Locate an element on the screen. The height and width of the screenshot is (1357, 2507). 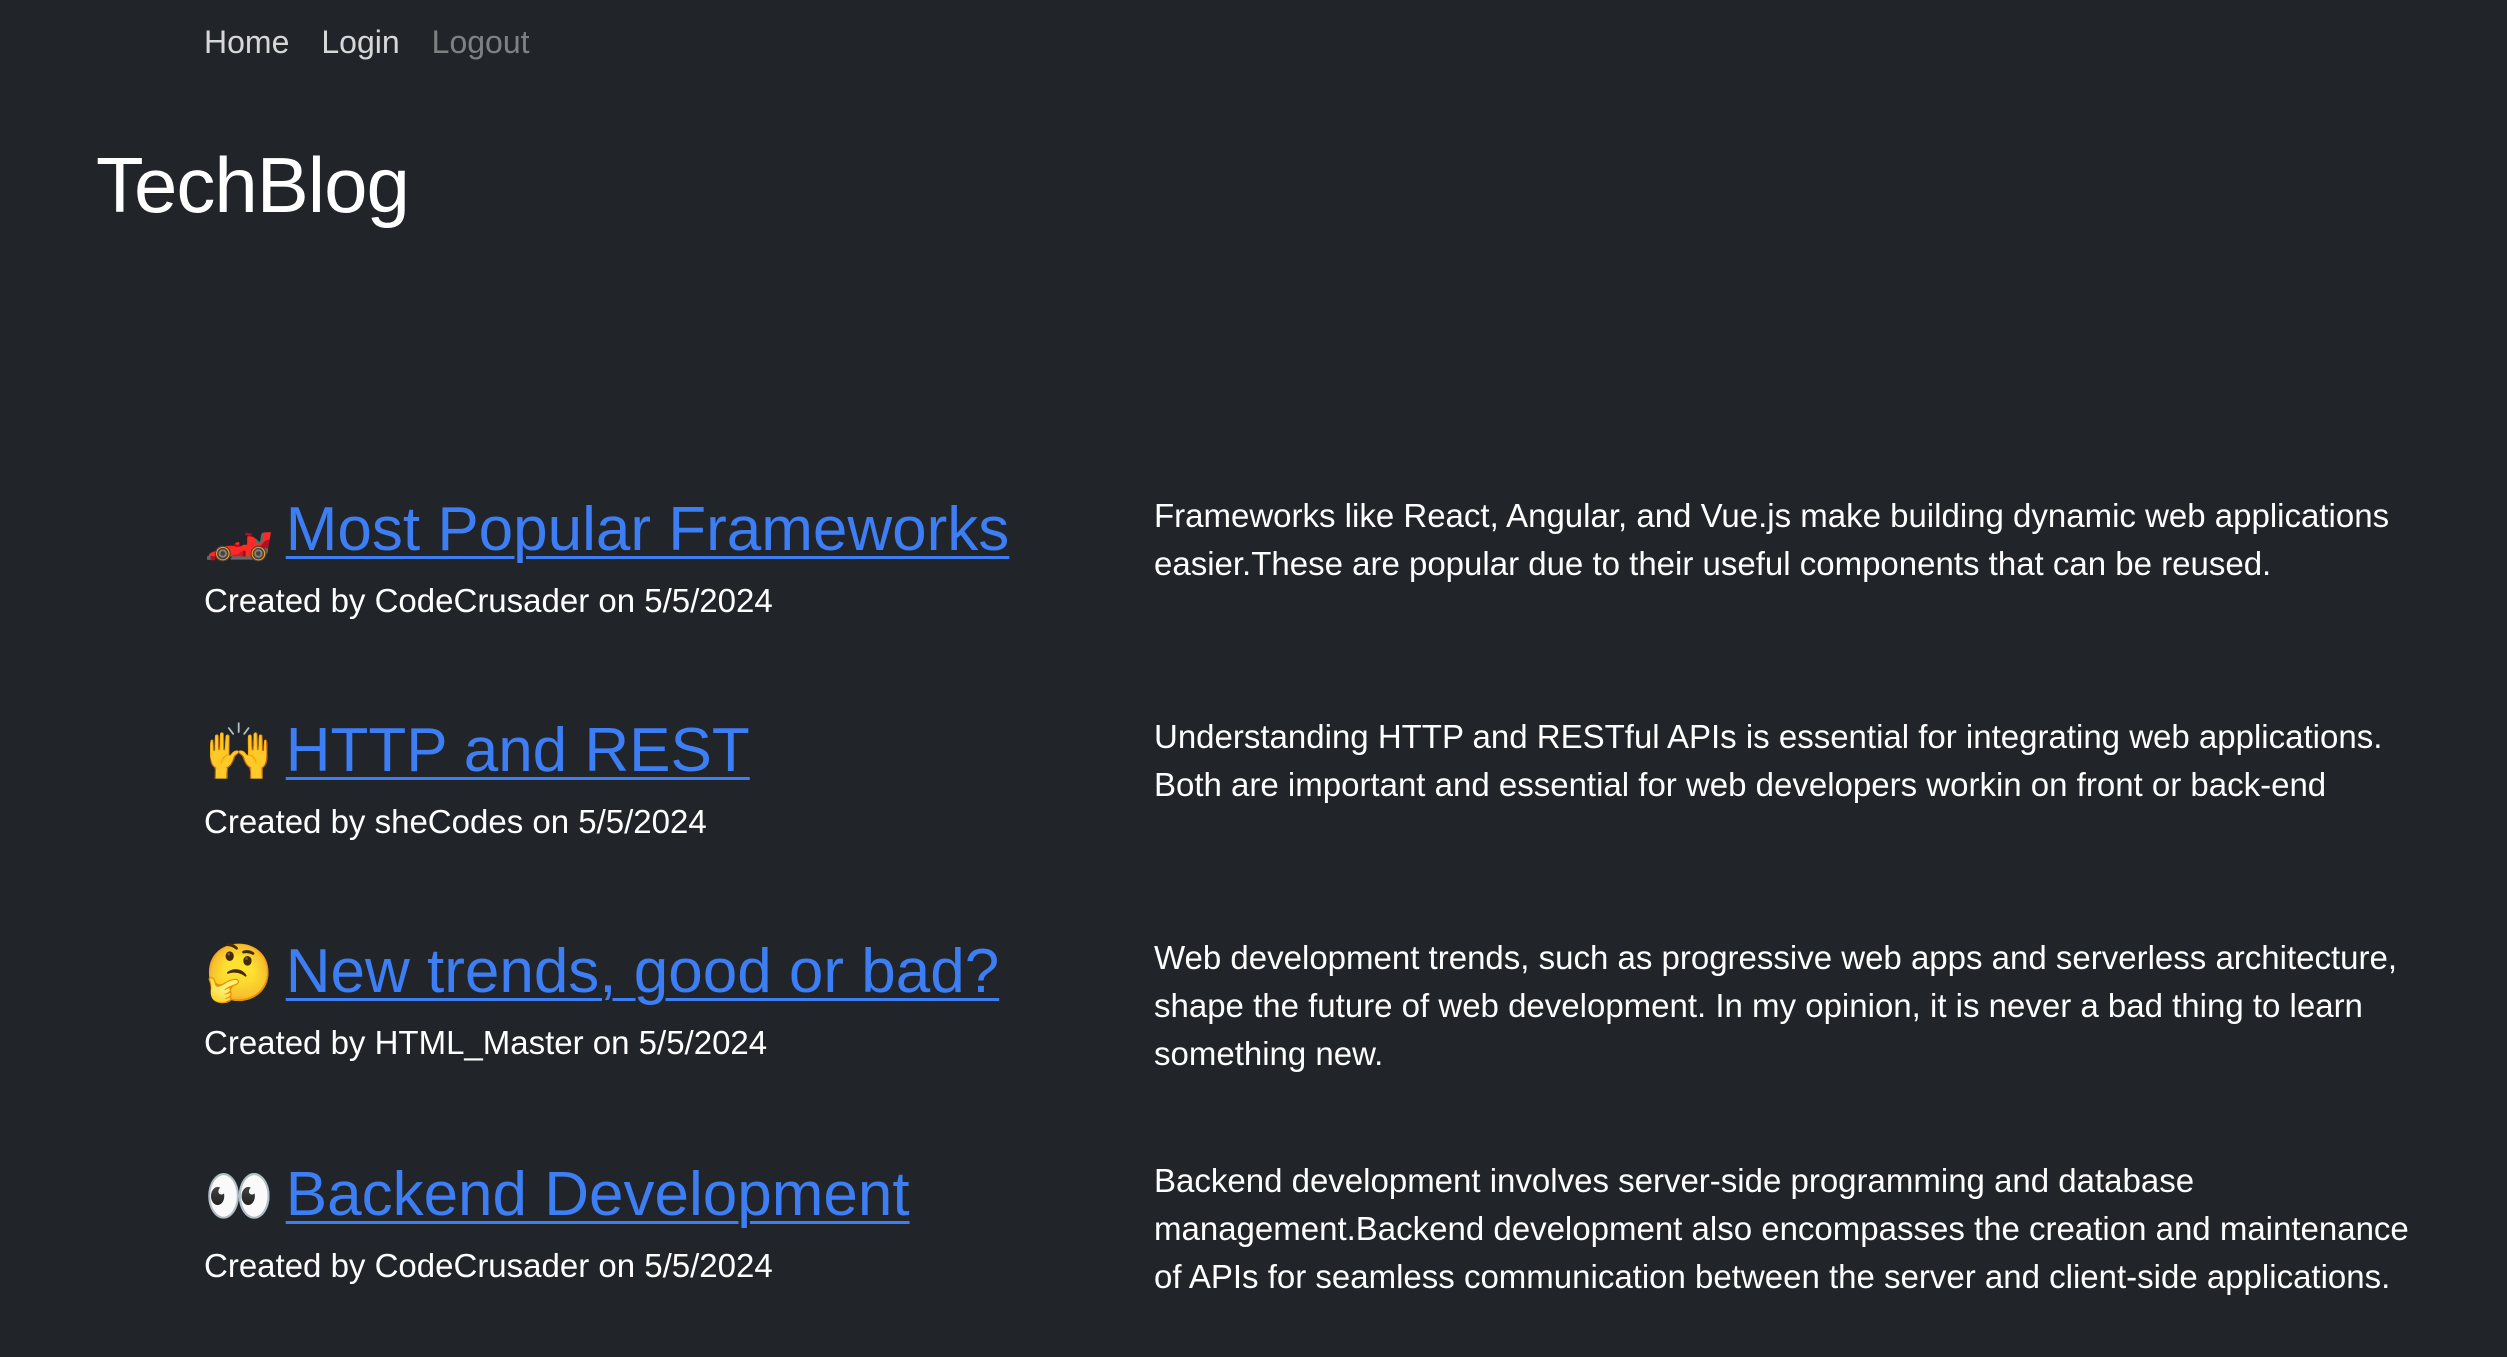
post-title: 🤔 New trends, good or bad? is located at coordinates (654, 972).